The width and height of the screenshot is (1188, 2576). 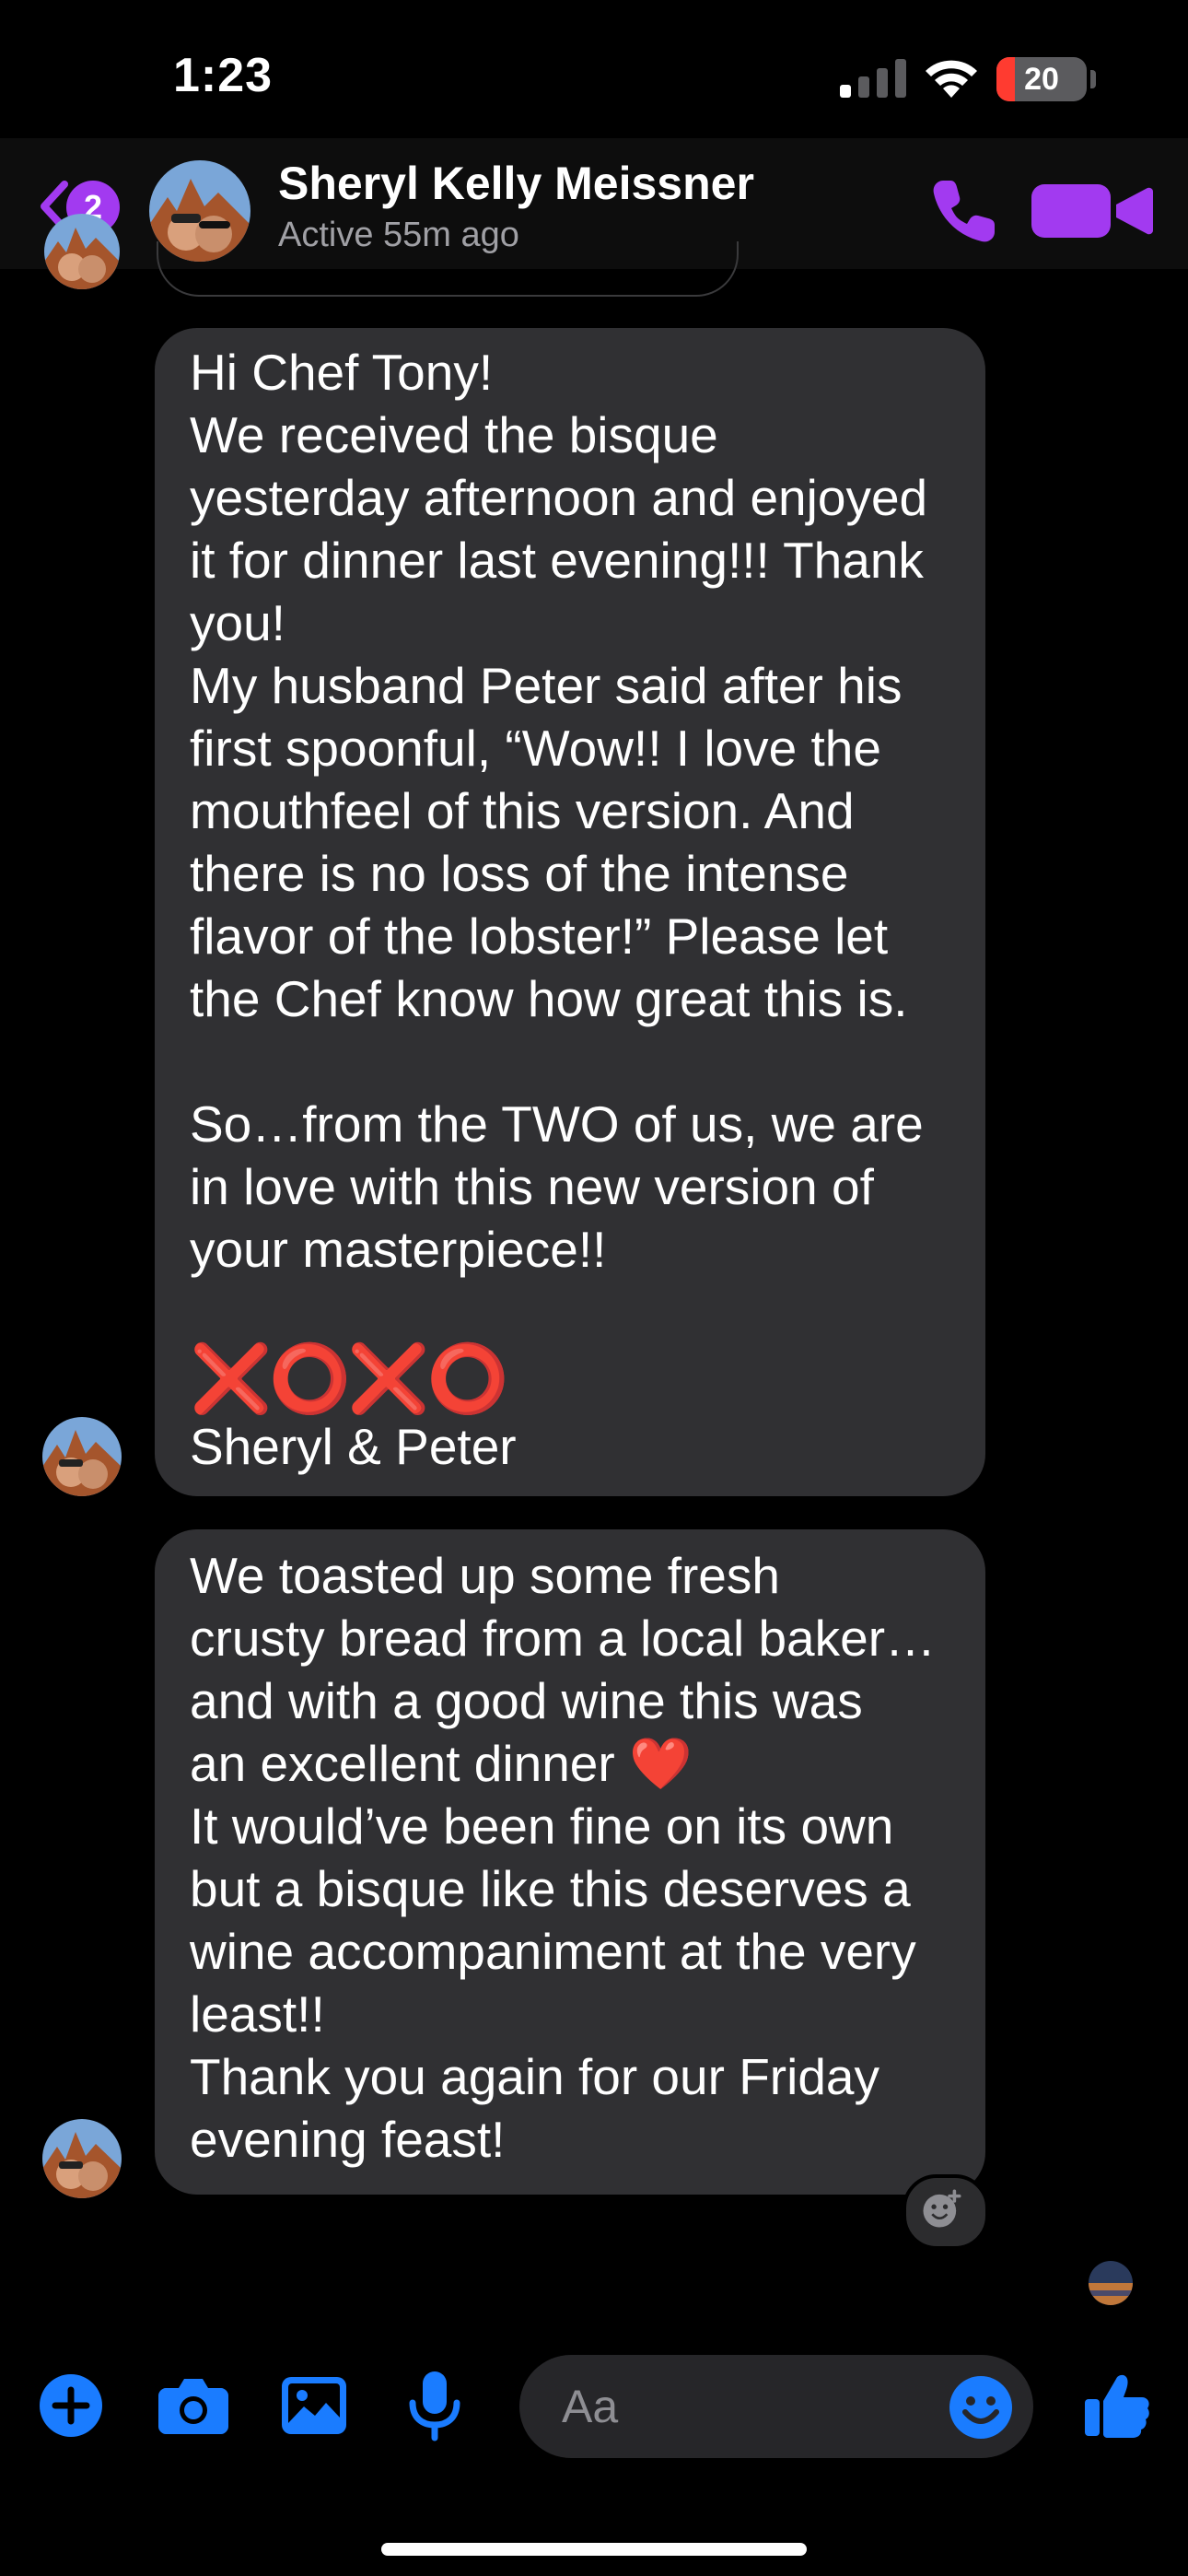 What do you see at coordinates (981, 2407) in the screenshot?
I see `emoji-icon` at bounding box center [981, 2407].